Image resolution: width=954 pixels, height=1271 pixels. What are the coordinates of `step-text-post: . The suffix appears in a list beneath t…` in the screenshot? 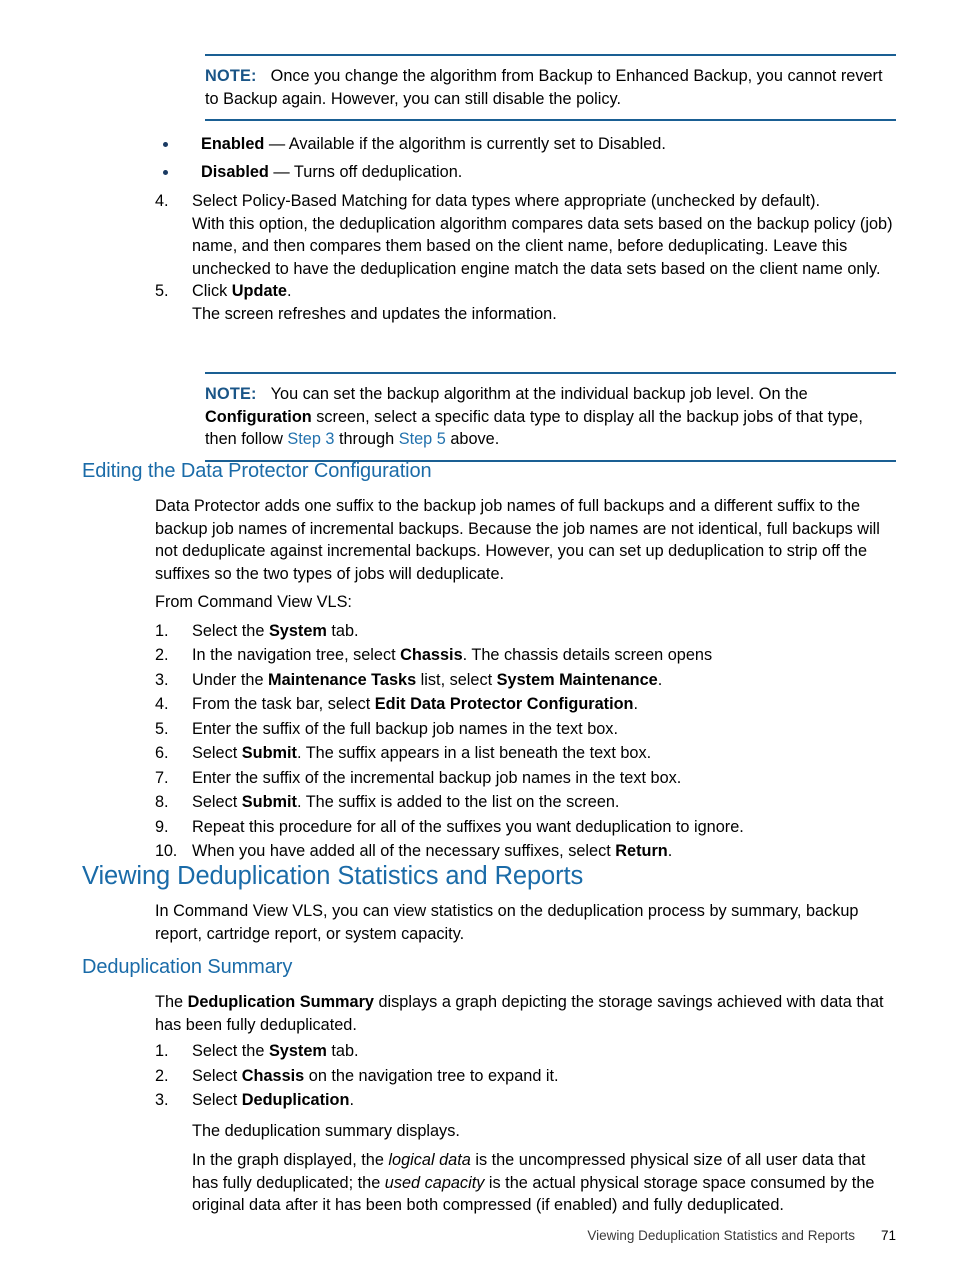 It's located at (474, 753).